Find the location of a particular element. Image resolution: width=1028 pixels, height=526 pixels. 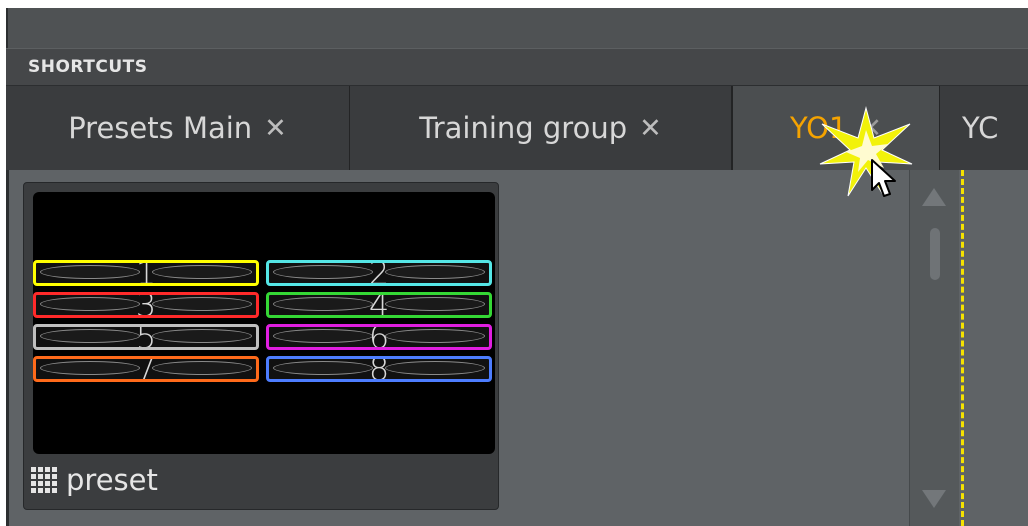

top-toolbar is located at coordinates (517, 28).